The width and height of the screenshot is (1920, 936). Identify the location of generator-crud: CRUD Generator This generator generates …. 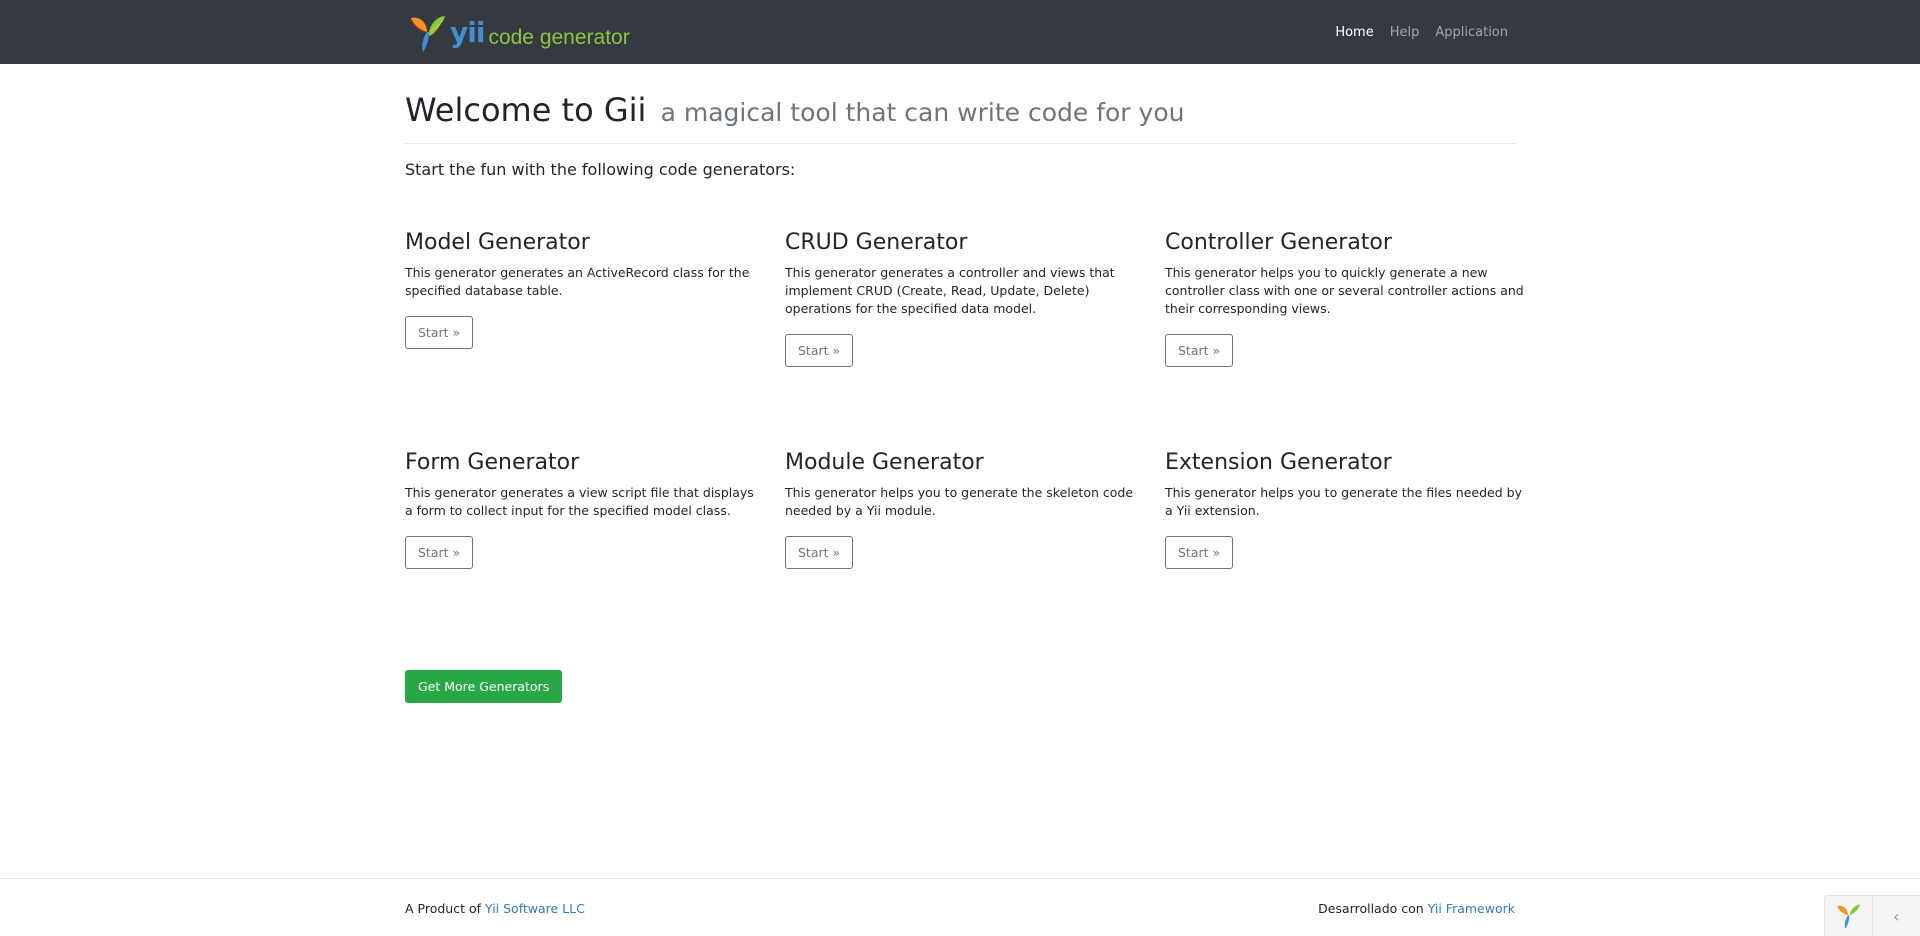
(965, 298).